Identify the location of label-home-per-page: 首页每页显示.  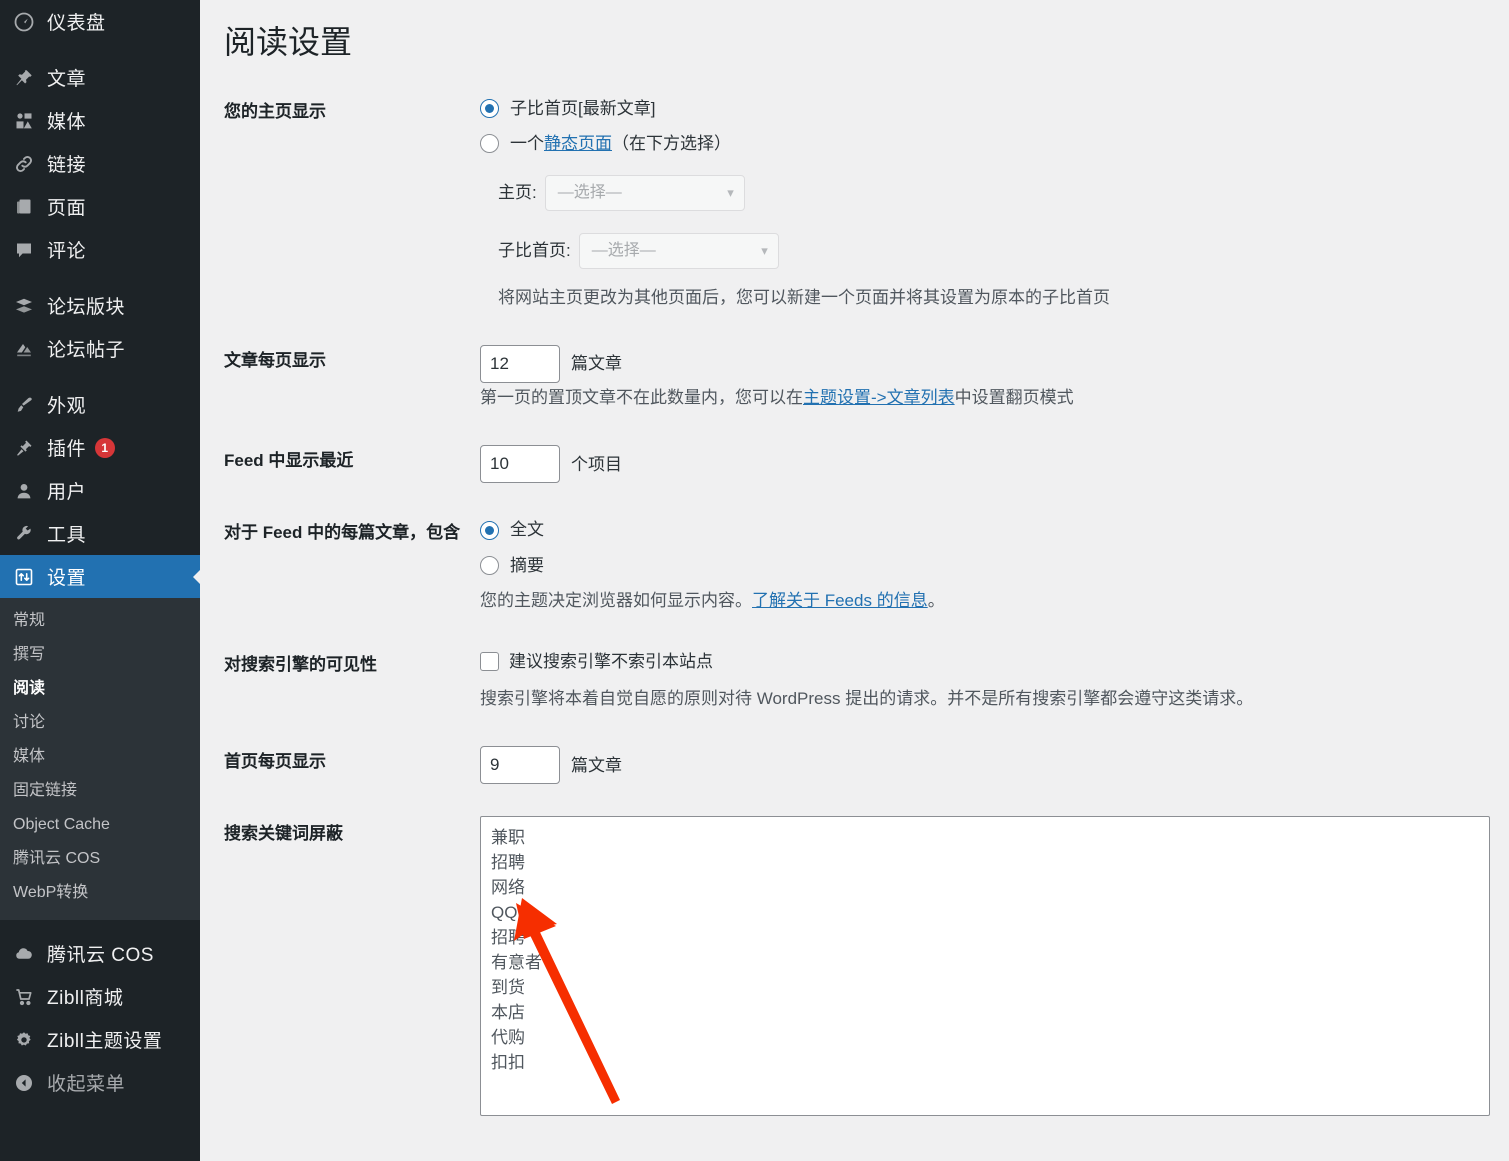
(275, 762).